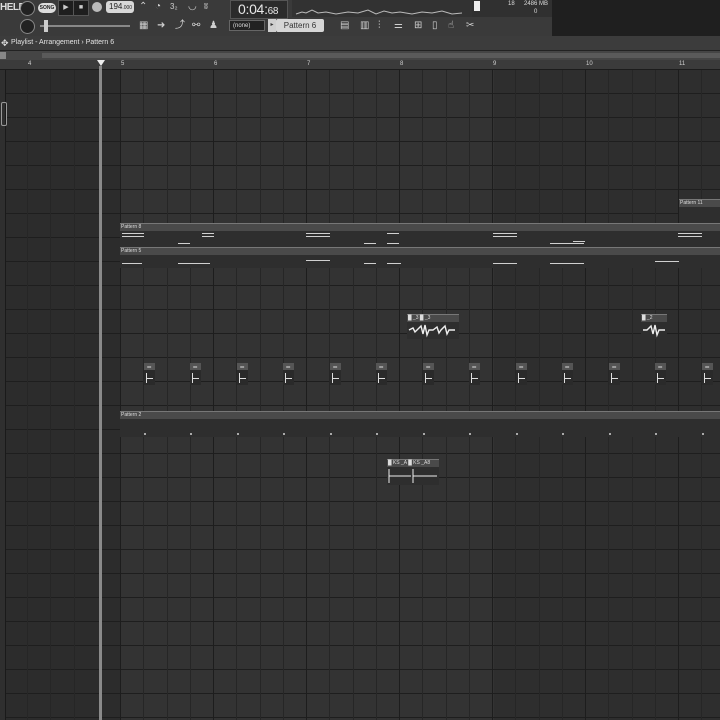  I want to click on playhead-marker, so click(101, 63).